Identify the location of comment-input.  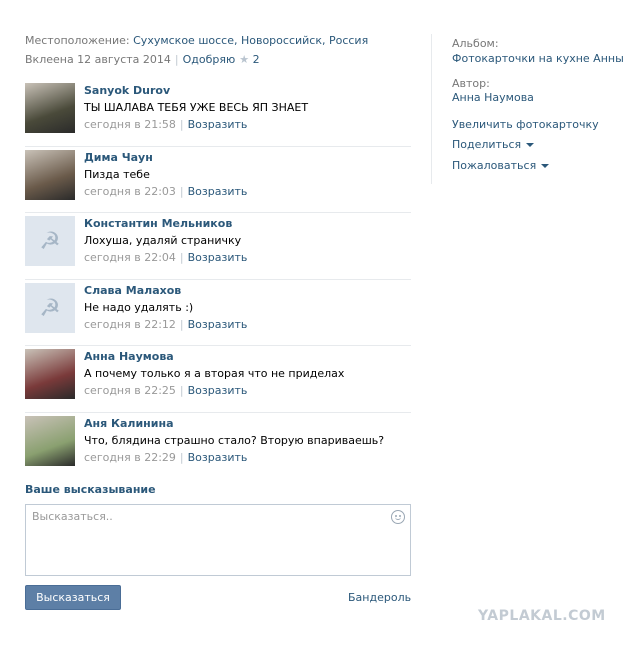
(218, 540).